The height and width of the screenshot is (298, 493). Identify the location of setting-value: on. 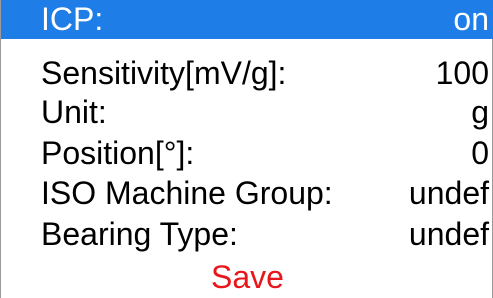
(471, 19).